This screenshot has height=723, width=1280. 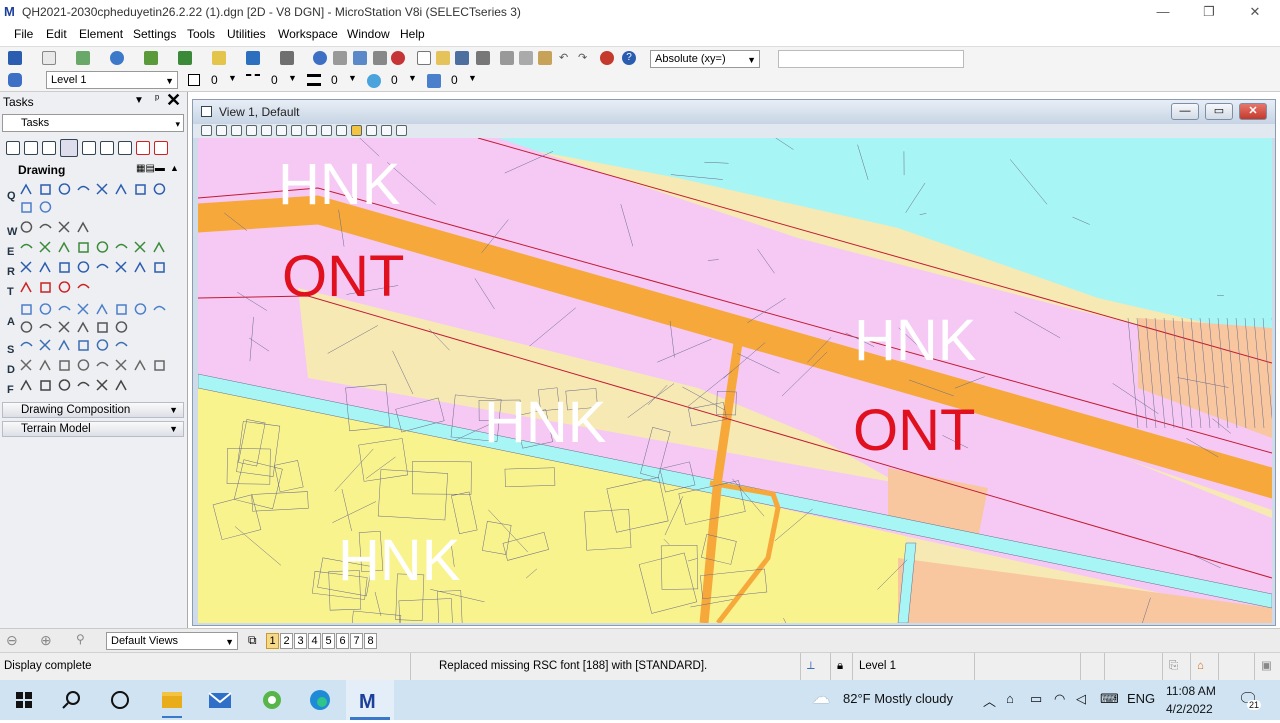 I want to click on menu-element: Element, so click(x=101, y=34).